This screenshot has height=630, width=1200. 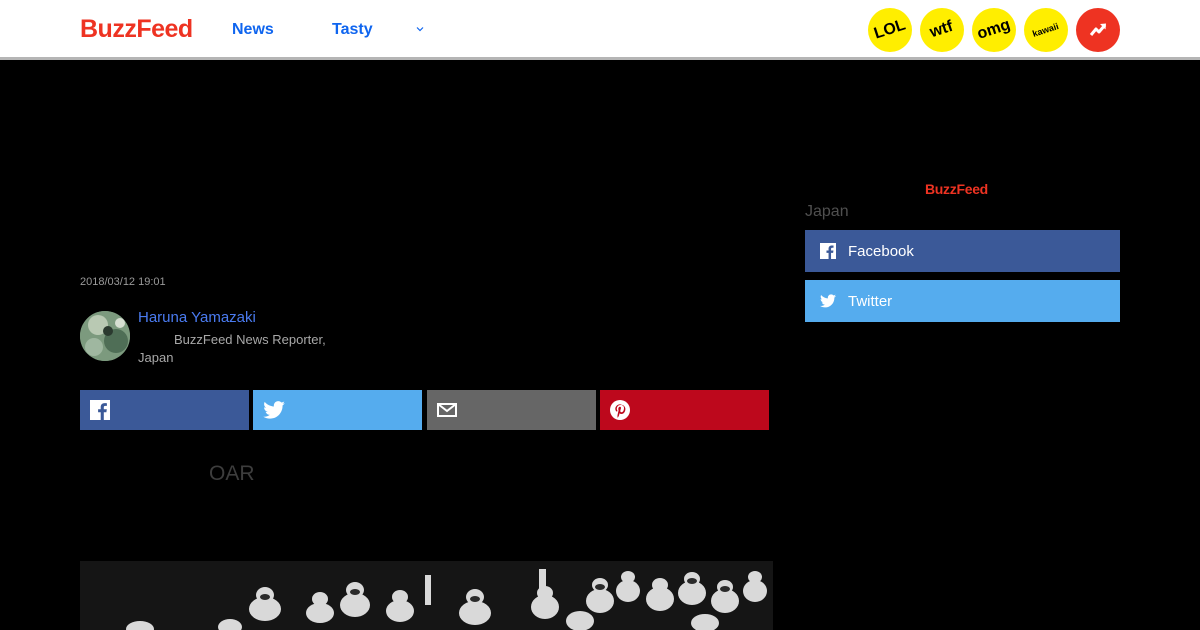 What do you see at coordinates (620, 410) in the screenshot?
I see `pinterest-icon` at bounding box center [620, 410].